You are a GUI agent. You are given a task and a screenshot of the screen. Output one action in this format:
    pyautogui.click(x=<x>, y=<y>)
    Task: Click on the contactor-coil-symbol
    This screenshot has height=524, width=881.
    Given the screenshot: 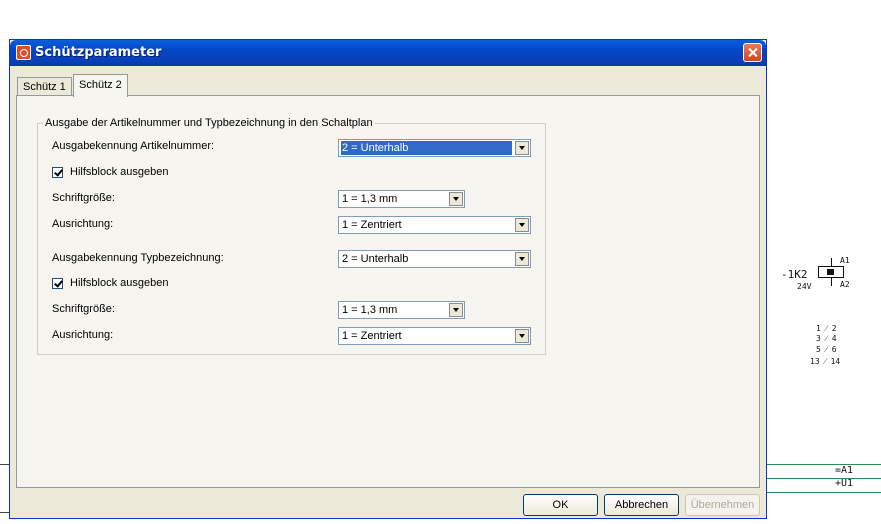 What is the action you would take?
    pyautogui.click(x=831, y=272)
    